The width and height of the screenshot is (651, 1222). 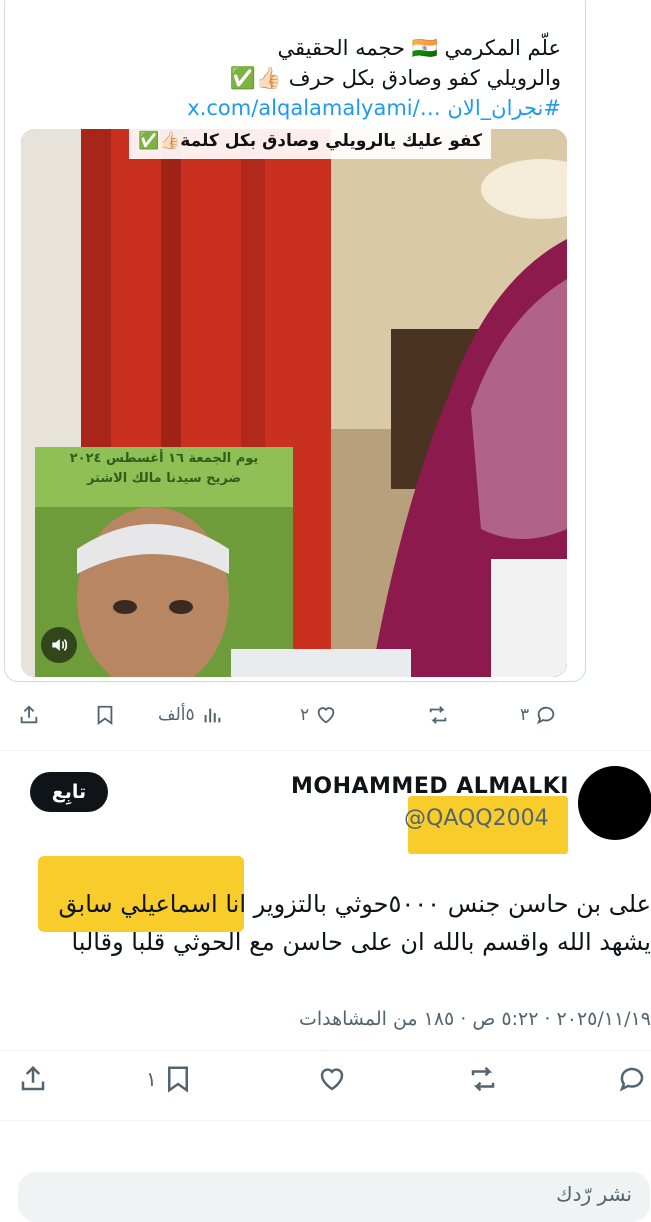 I want to click on author-handle: @QAQQ2004, so click(x=476, y=818).